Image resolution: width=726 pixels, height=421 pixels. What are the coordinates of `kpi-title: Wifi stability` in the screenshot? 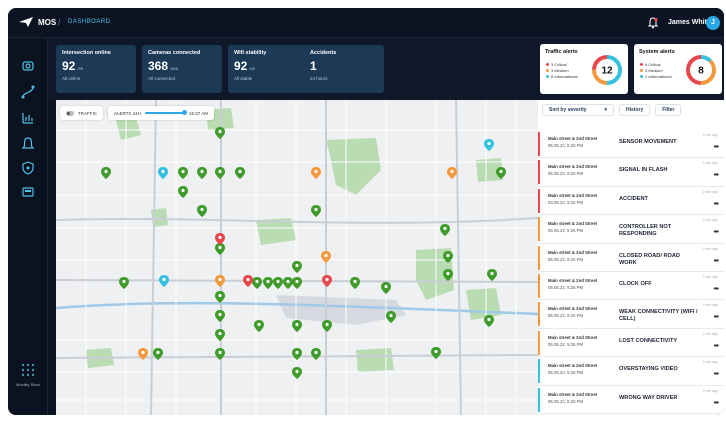 It's located at (250, 53).